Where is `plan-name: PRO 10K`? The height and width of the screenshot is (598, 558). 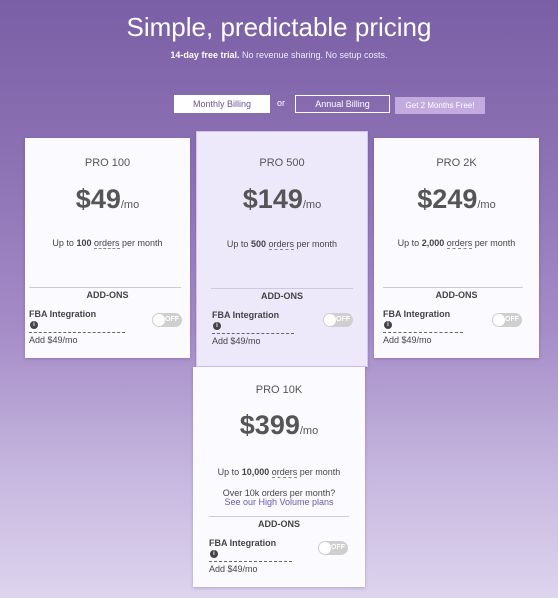 plan-name: PRO 10K is located at coordinates (279, 390).